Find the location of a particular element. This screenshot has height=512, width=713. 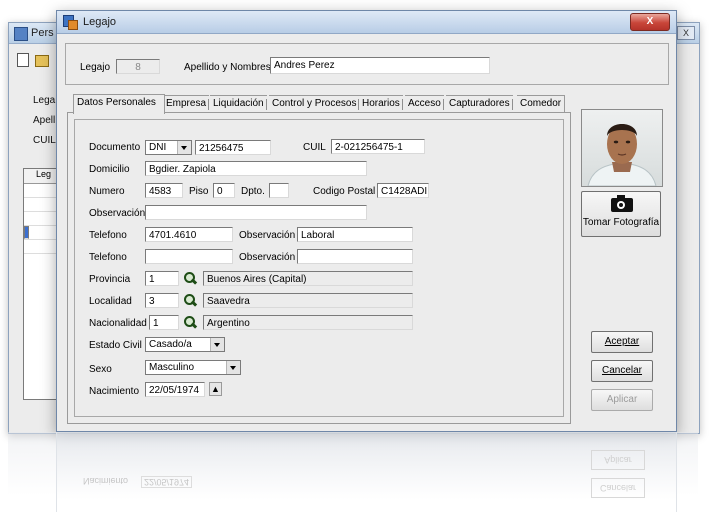

estado-civil-label: Estado Civil is located at coordinates (115, 345).